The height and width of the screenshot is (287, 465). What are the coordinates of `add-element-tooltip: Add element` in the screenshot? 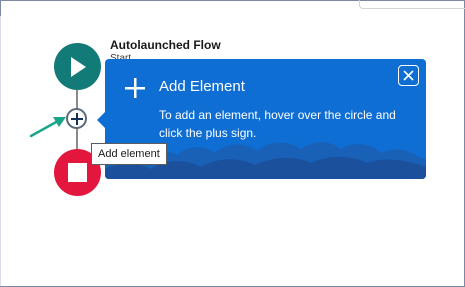 It's located at (129, 154).